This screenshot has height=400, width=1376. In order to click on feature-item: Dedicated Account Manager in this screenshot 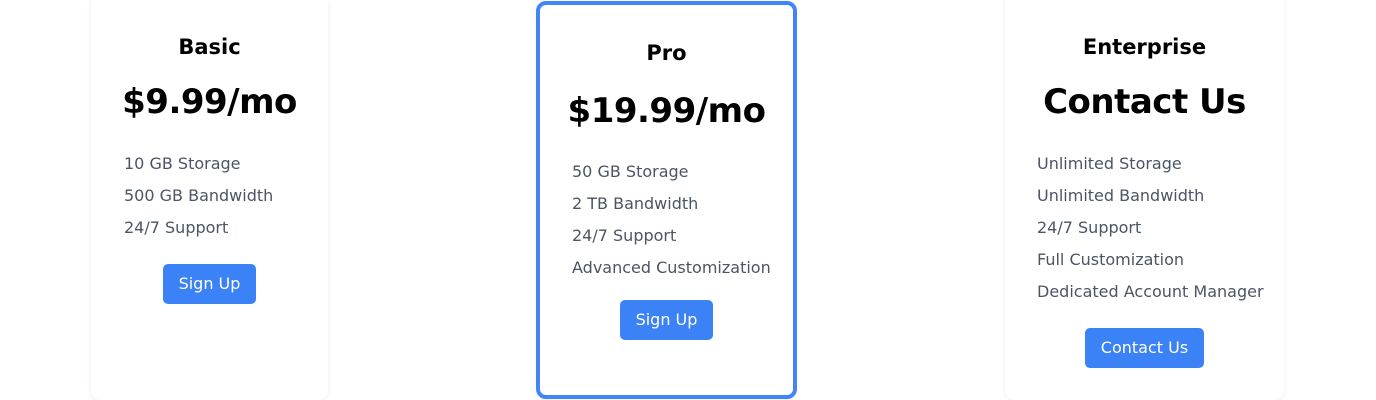, I will do `click(1150, 291)`.